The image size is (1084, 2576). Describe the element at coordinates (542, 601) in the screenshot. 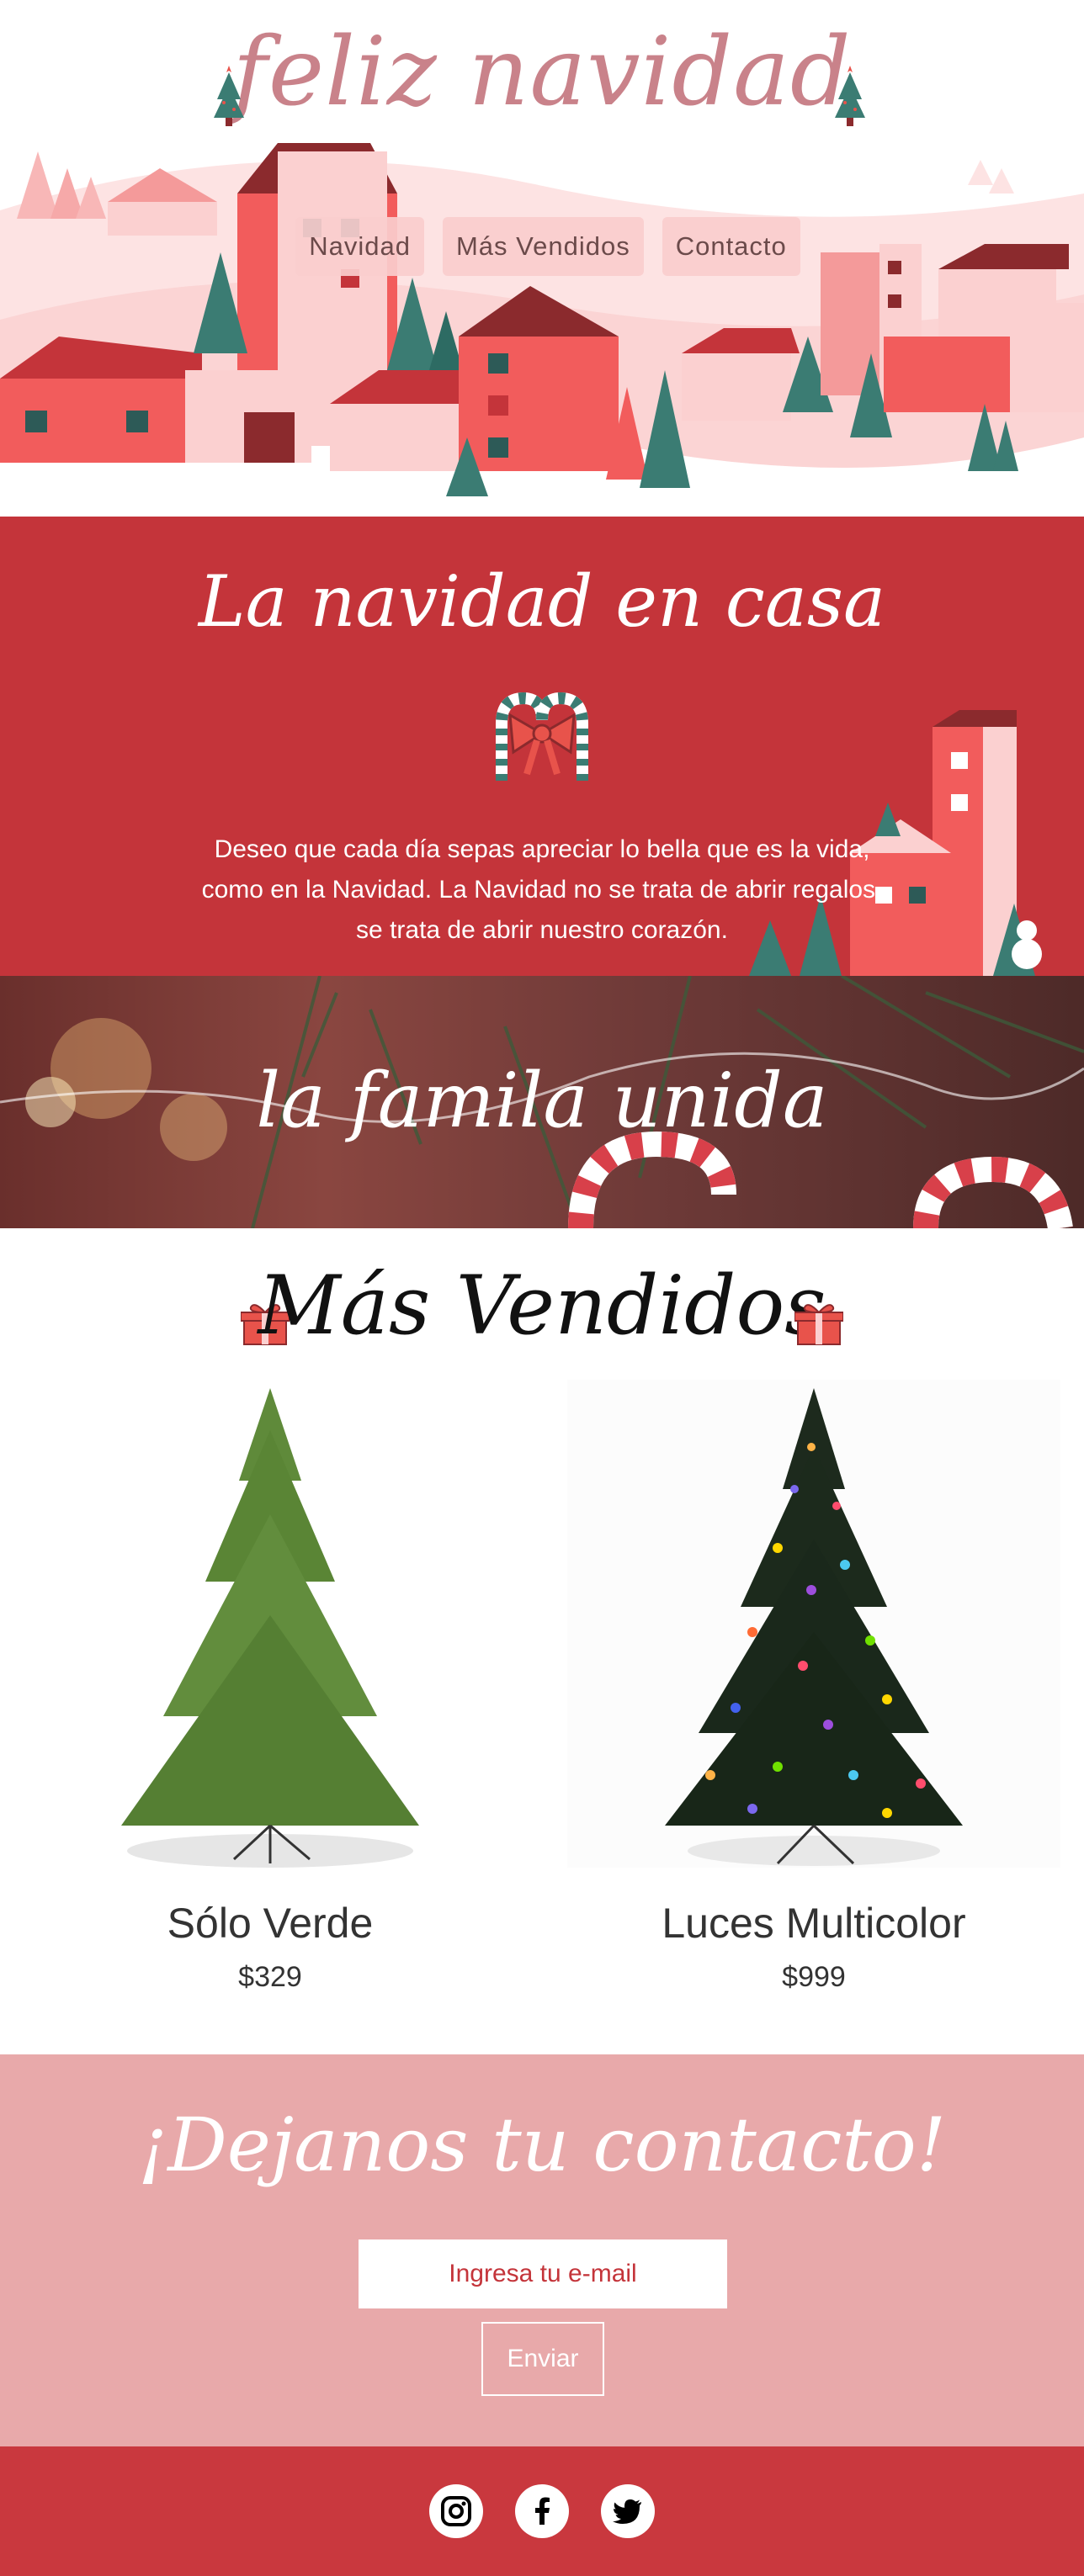

I see `casa-title: La navidad en casa` at that location.